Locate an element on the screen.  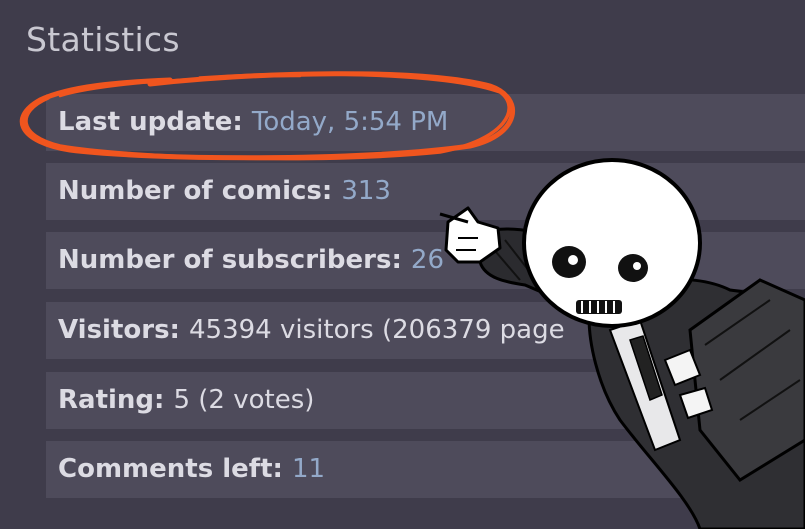
last-update-value: Today, 5:54 PM is located at coordinates (350, 122).